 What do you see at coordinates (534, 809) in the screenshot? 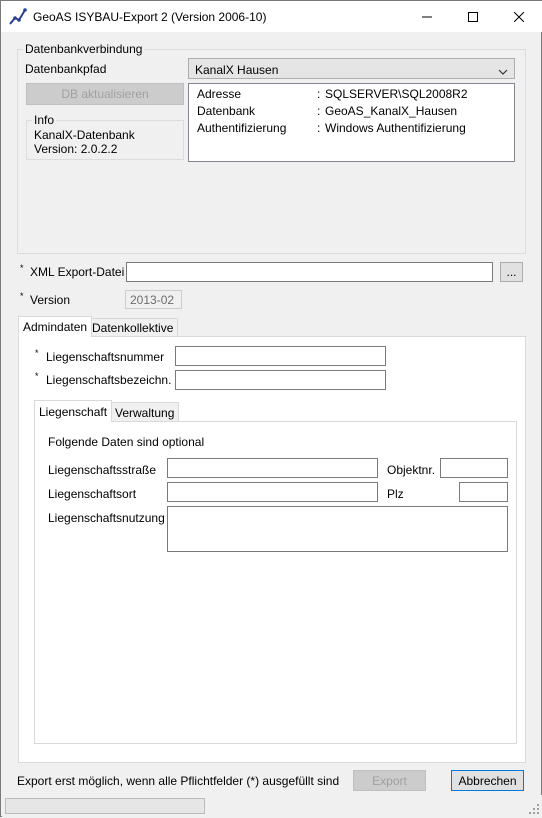
I see `resize-grip-icon` at bounding box center [534, 809].